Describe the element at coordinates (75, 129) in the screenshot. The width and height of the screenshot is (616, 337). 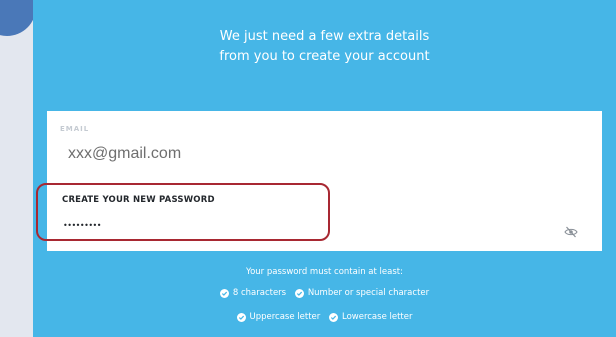
I see `email-label: EMAIL` at that location.